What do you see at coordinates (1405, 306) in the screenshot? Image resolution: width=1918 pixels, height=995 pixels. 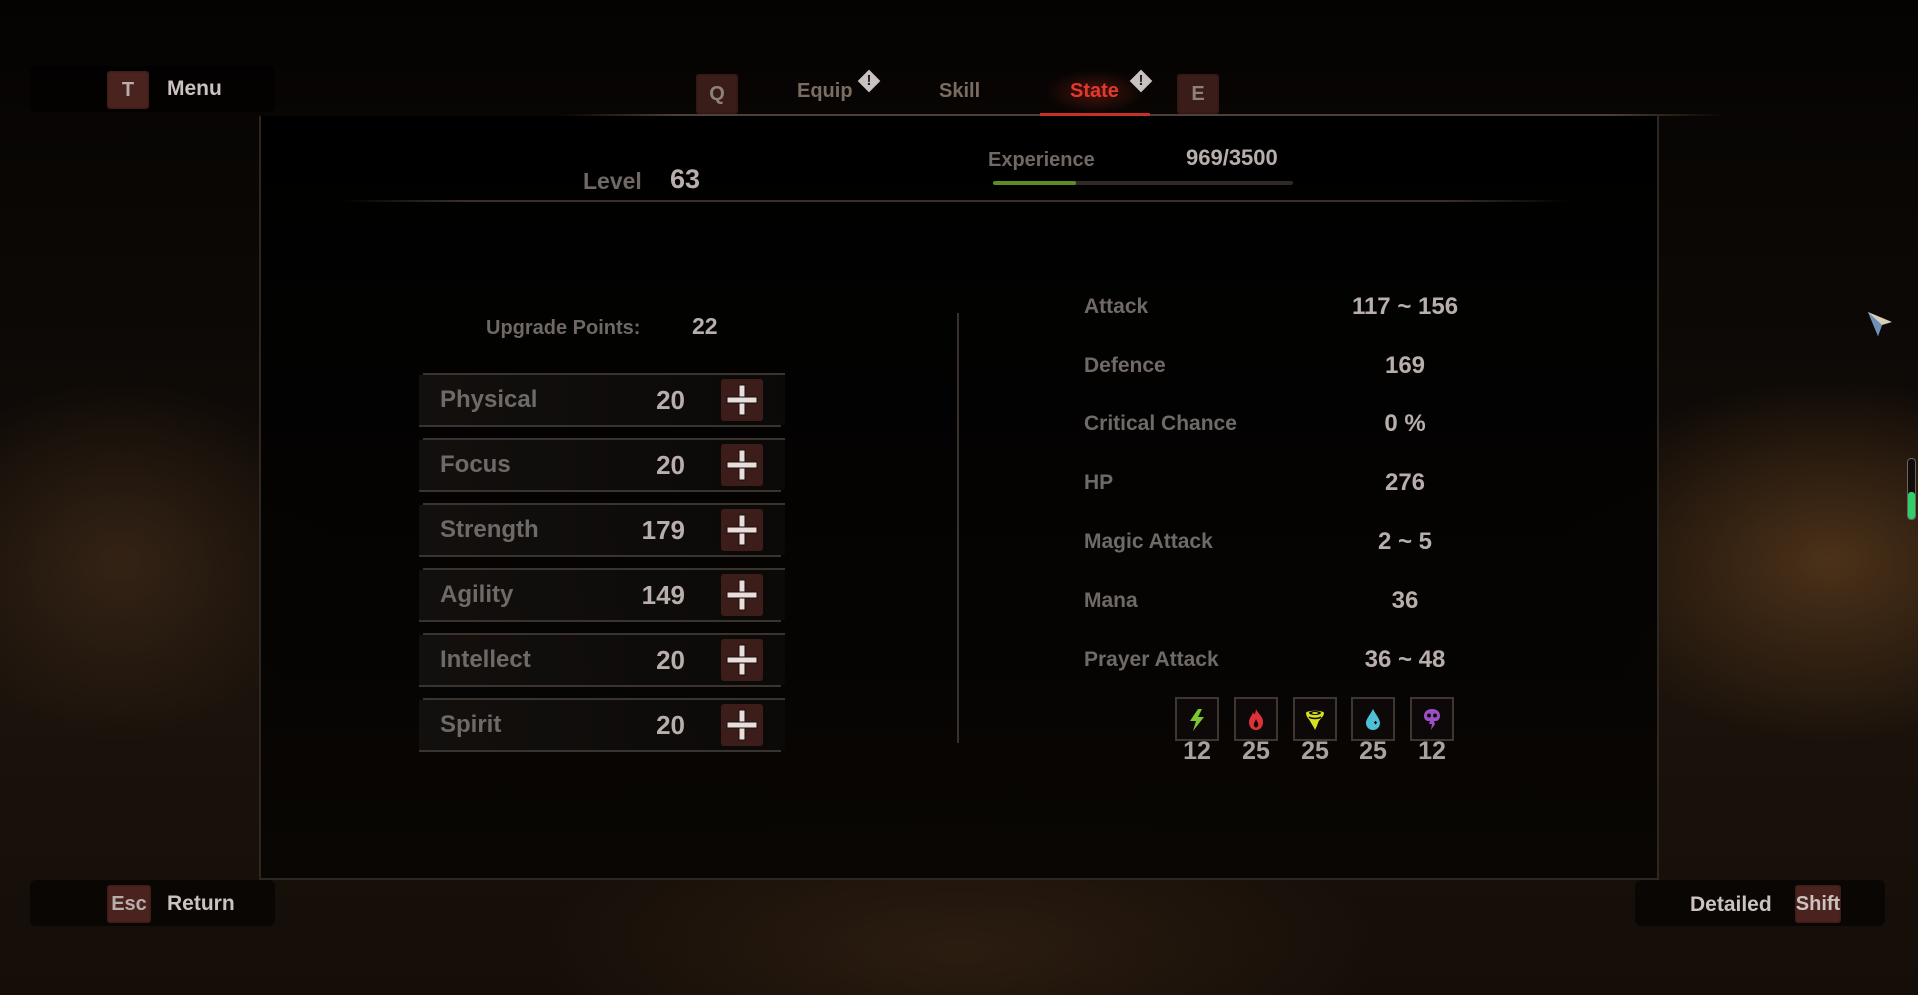 I see `attribute-value: 117 ~ 156` at bounding box center [1405, 306].